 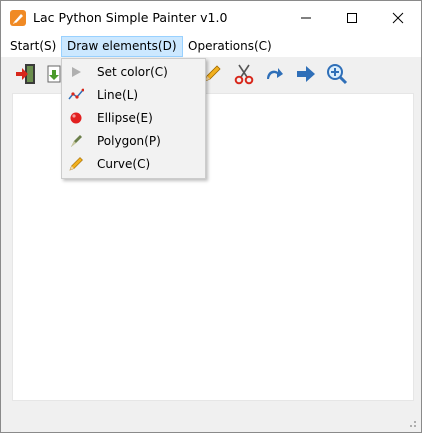 I want to click on forward-arrow-icon, so click(x=306, y=74).